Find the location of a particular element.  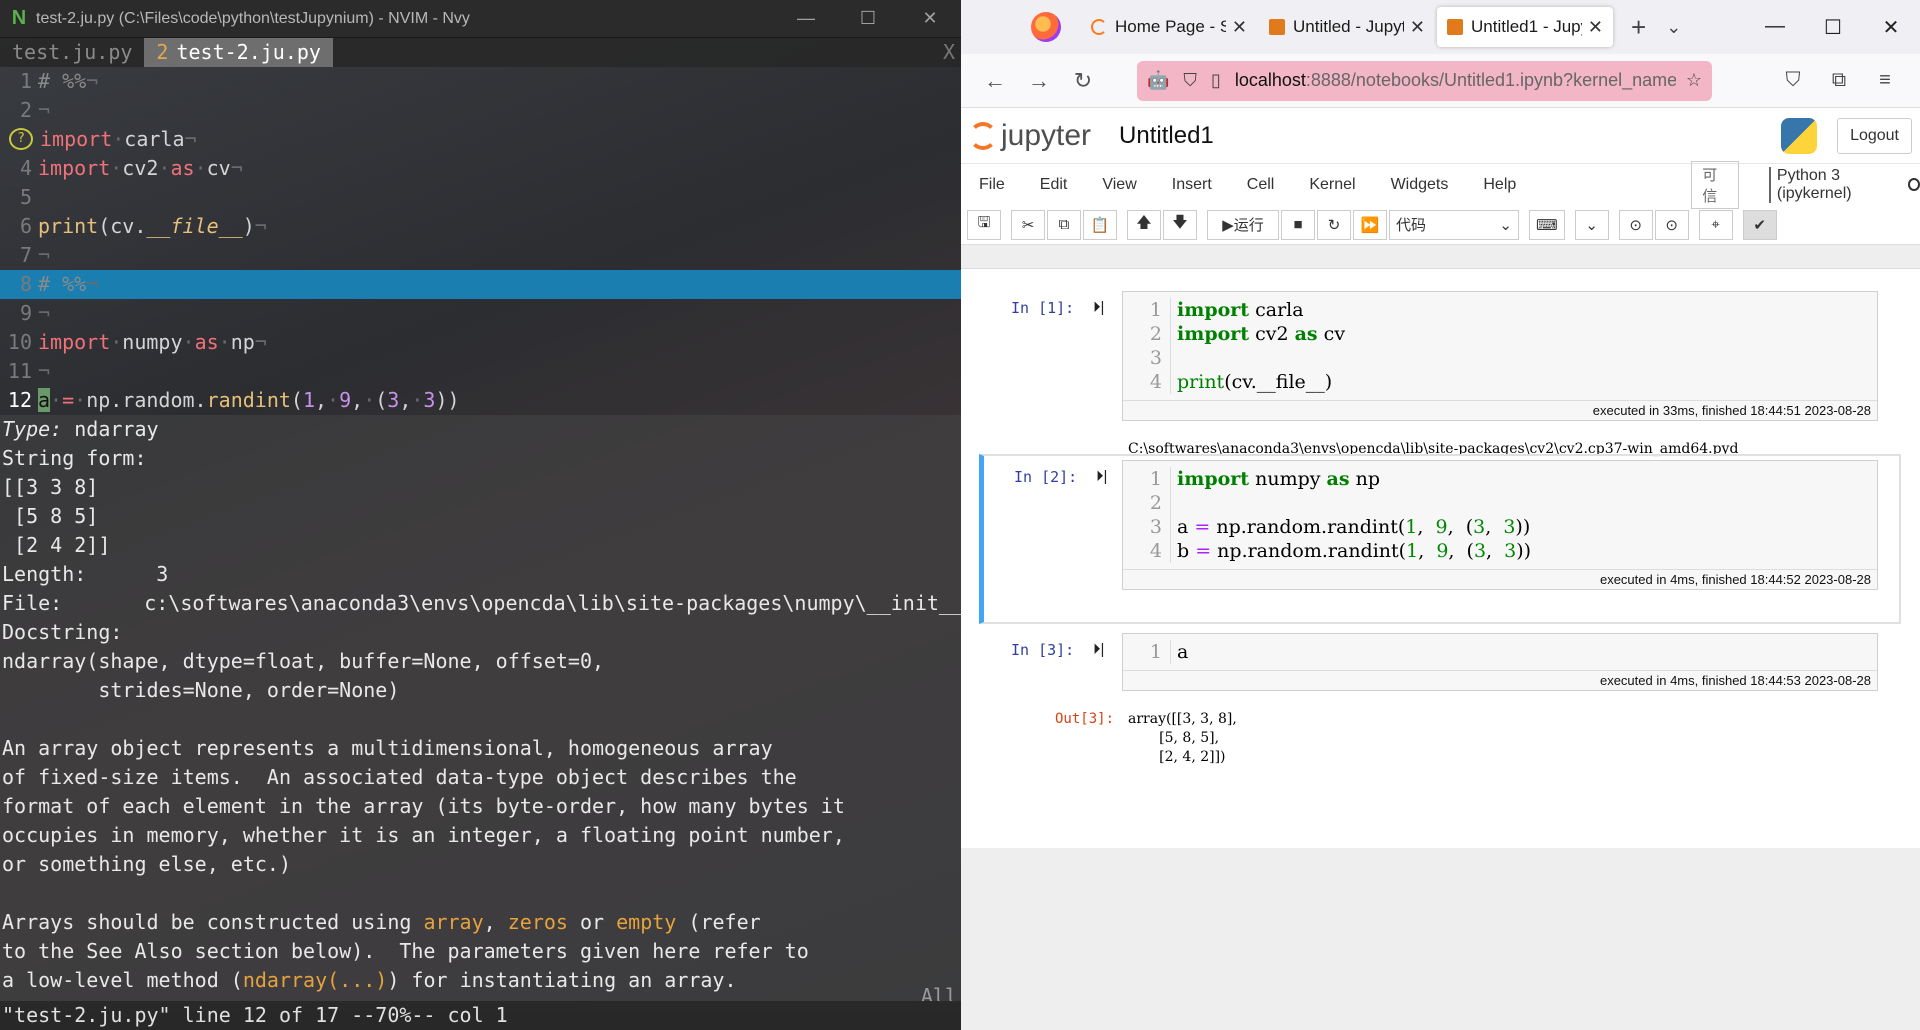

menu-insert: Insert is located at coordinates (1192, 185).